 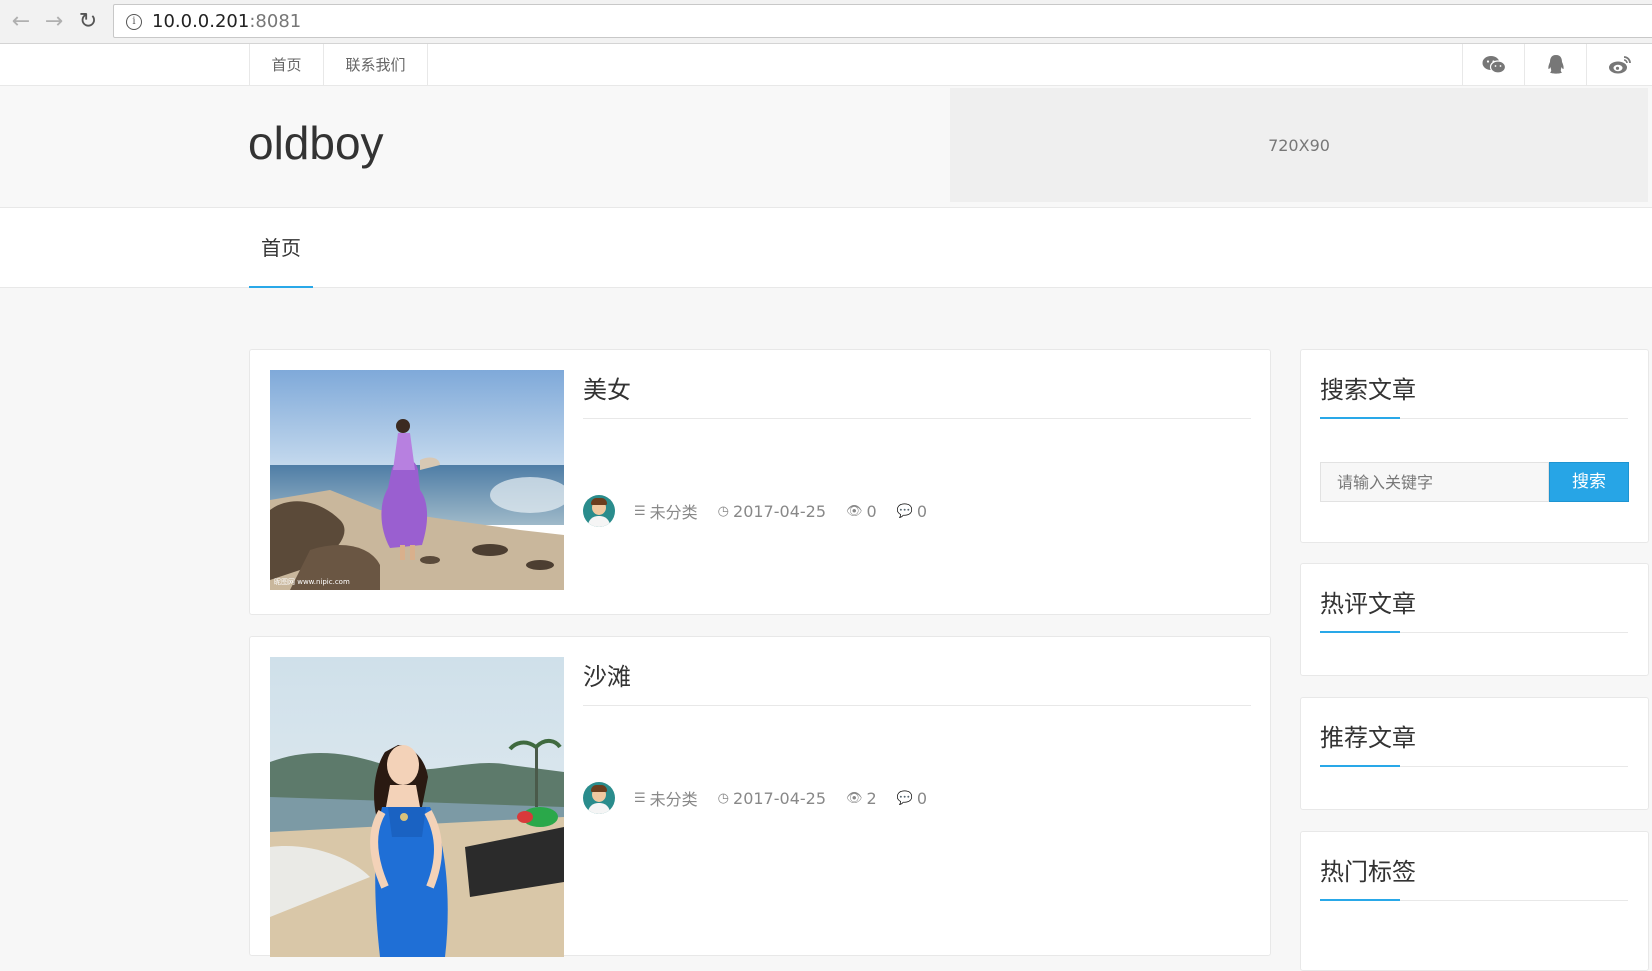 I want to click on top-nav: 首页 联系我们, so click(x=826, y=65).